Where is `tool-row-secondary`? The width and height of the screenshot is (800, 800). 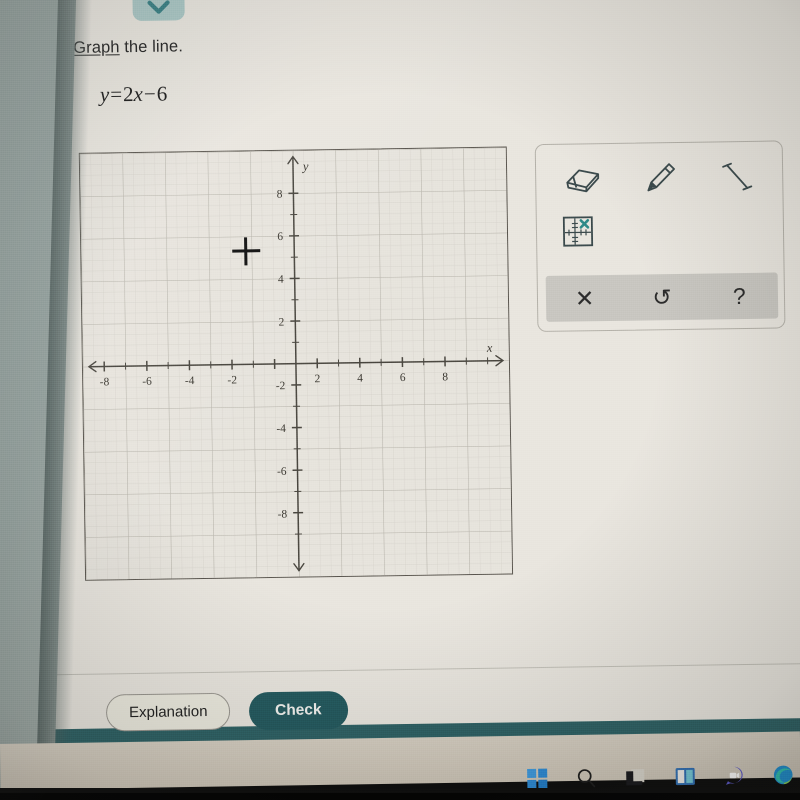 tool-row-secondary is located at coordinates (578, 231).